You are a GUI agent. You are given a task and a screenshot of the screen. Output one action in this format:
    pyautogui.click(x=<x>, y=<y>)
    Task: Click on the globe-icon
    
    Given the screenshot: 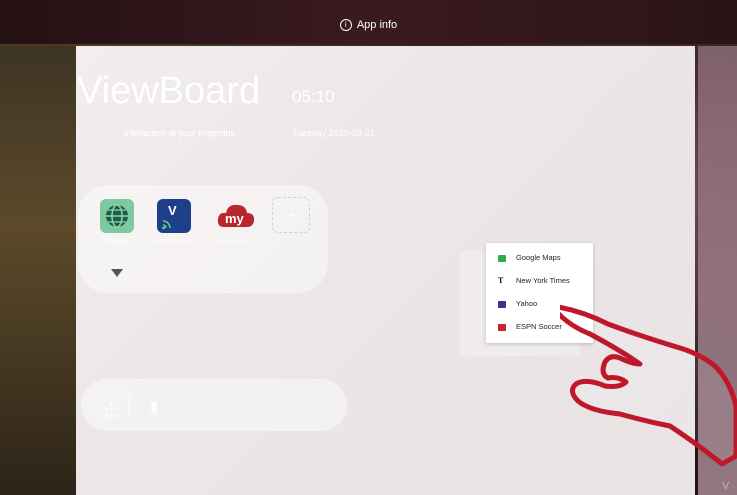 What is the action you would take?
    pyautogui.click(x=117, y=216)
    